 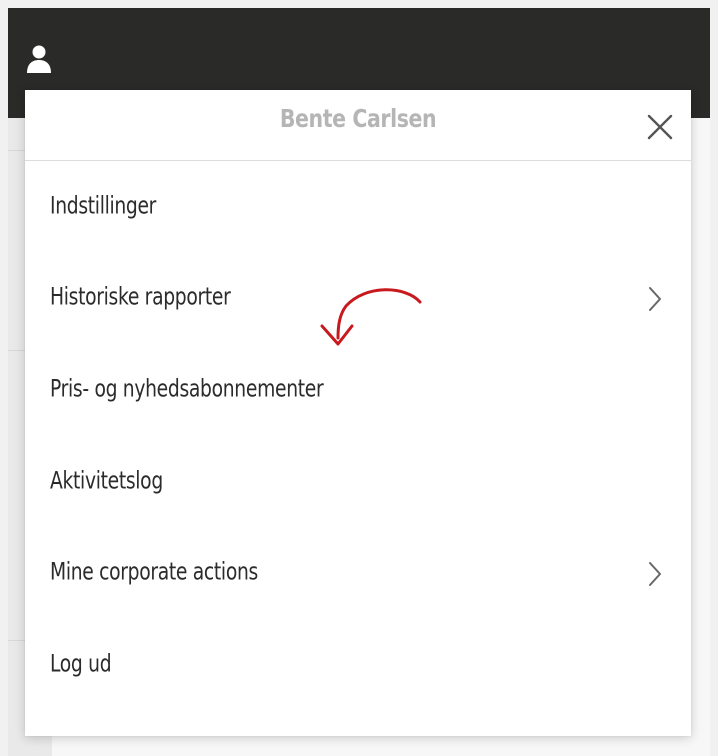 I want to click on menu-item-label: Pris- og nyhedsabonnementer, so click(x=187, y=388).